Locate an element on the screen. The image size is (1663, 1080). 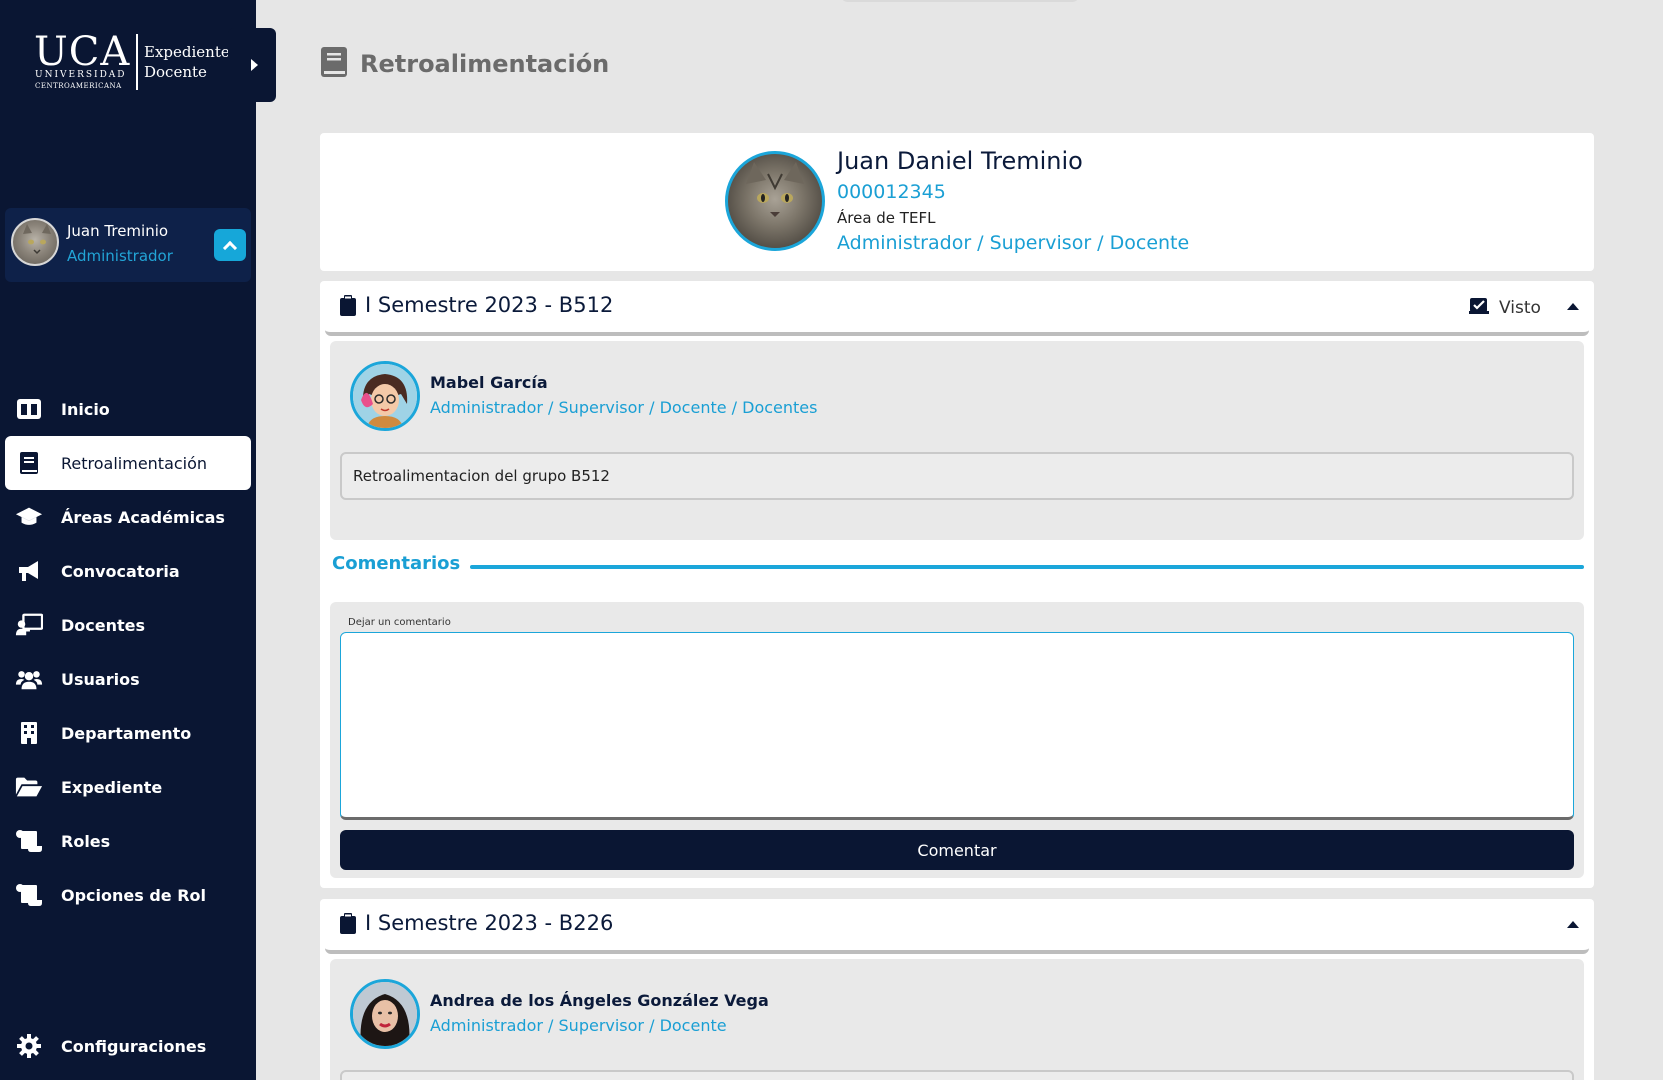
top-dropdown-shadow is located at coordinates (960, 1).